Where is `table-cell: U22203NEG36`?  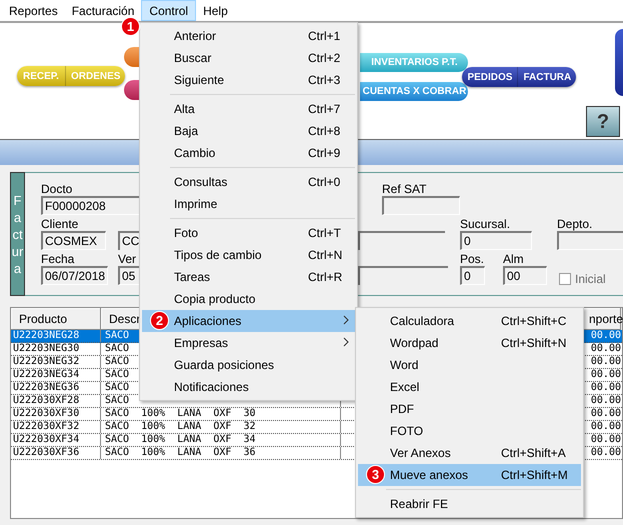 table-cell: U22203NEG36 is located at coordinates (56, 388).